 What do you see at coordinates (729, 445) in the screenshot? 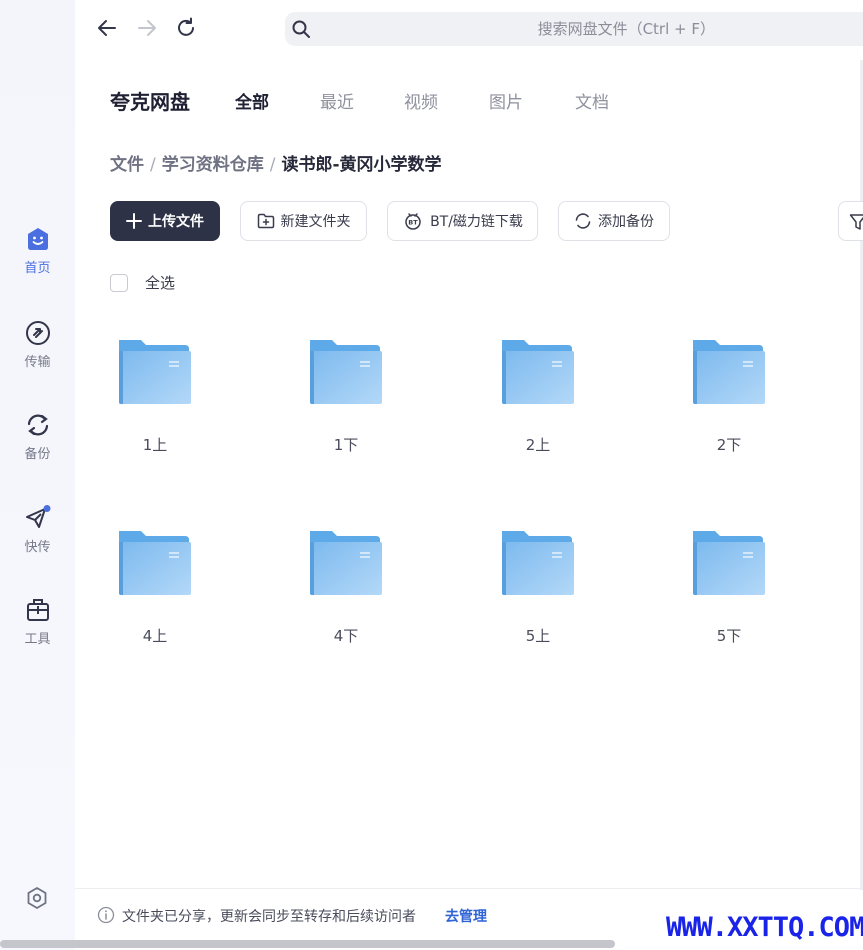
I see `folder-name: 2下` at bounding box center [729, 445].